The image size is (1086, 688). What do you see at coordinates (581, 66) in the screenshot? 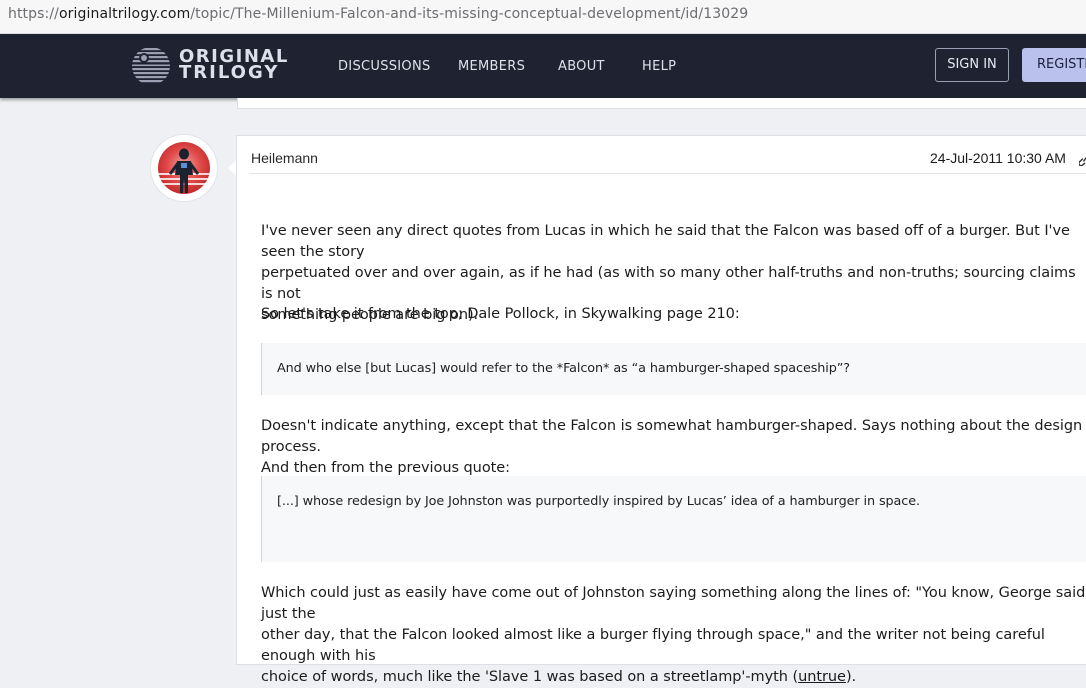
I see `nav-about: ABOUT` at bounding box center [581, 66].